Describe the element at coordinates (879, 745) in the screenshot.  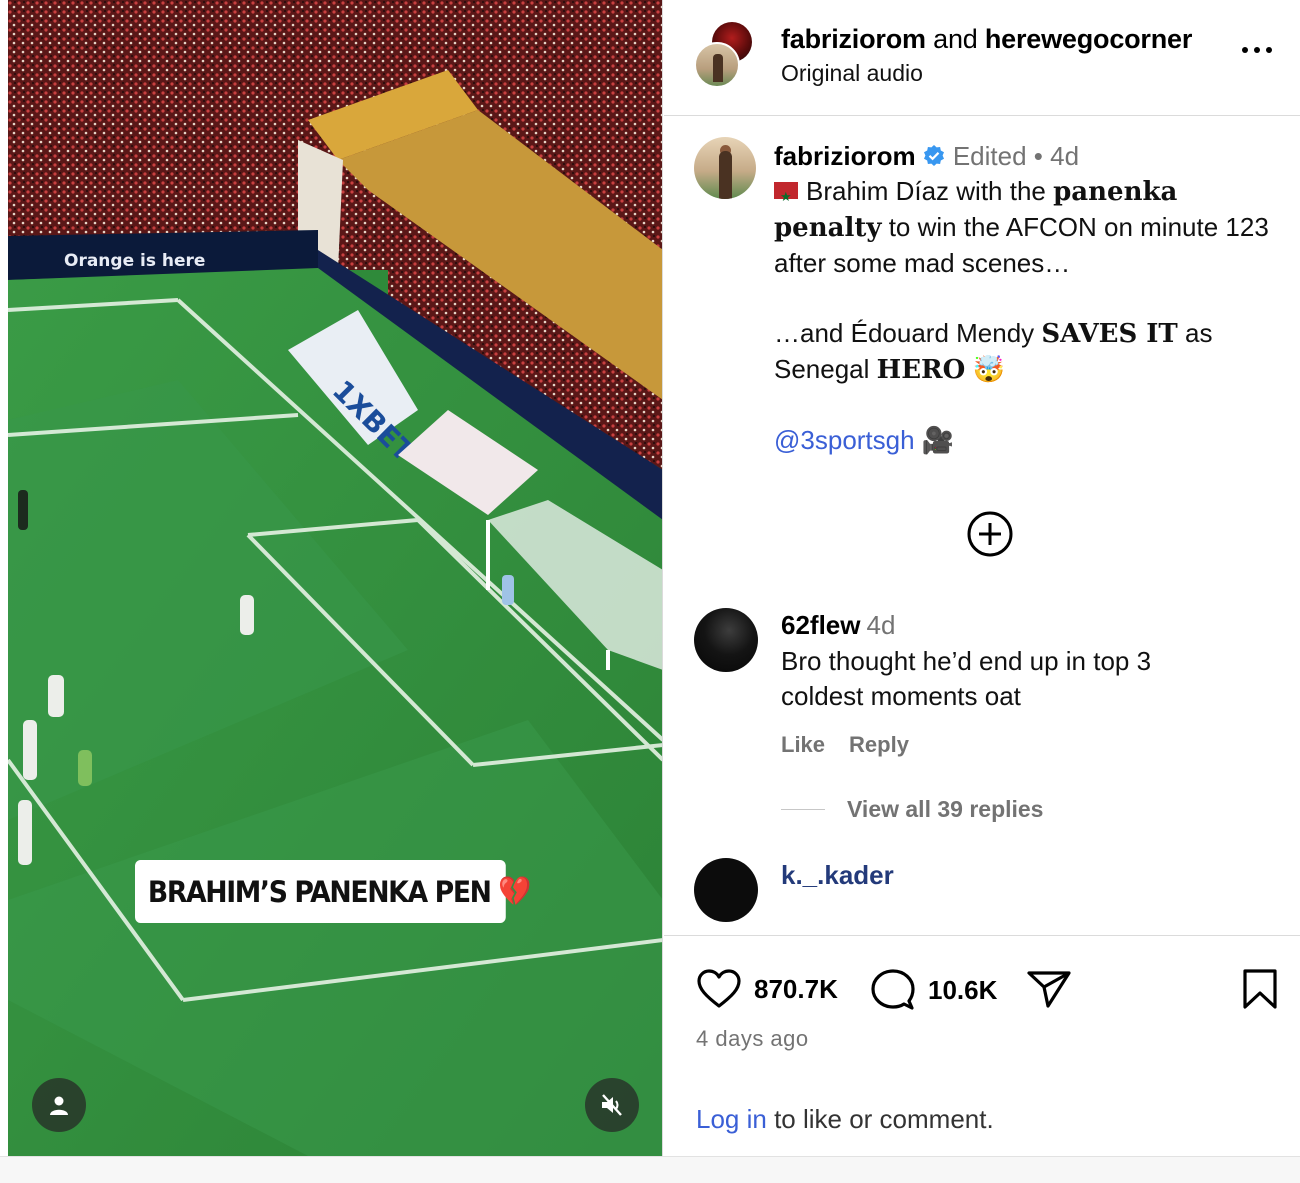
I see `comment-reply-button: Reply` at that location.